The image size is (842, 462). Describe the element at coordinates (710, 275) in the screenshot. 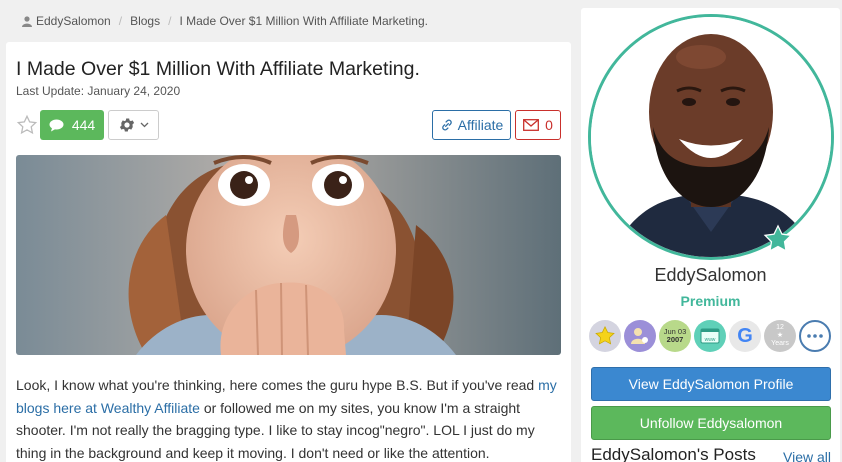

I see `profile-username: EddySalomon` at that location.